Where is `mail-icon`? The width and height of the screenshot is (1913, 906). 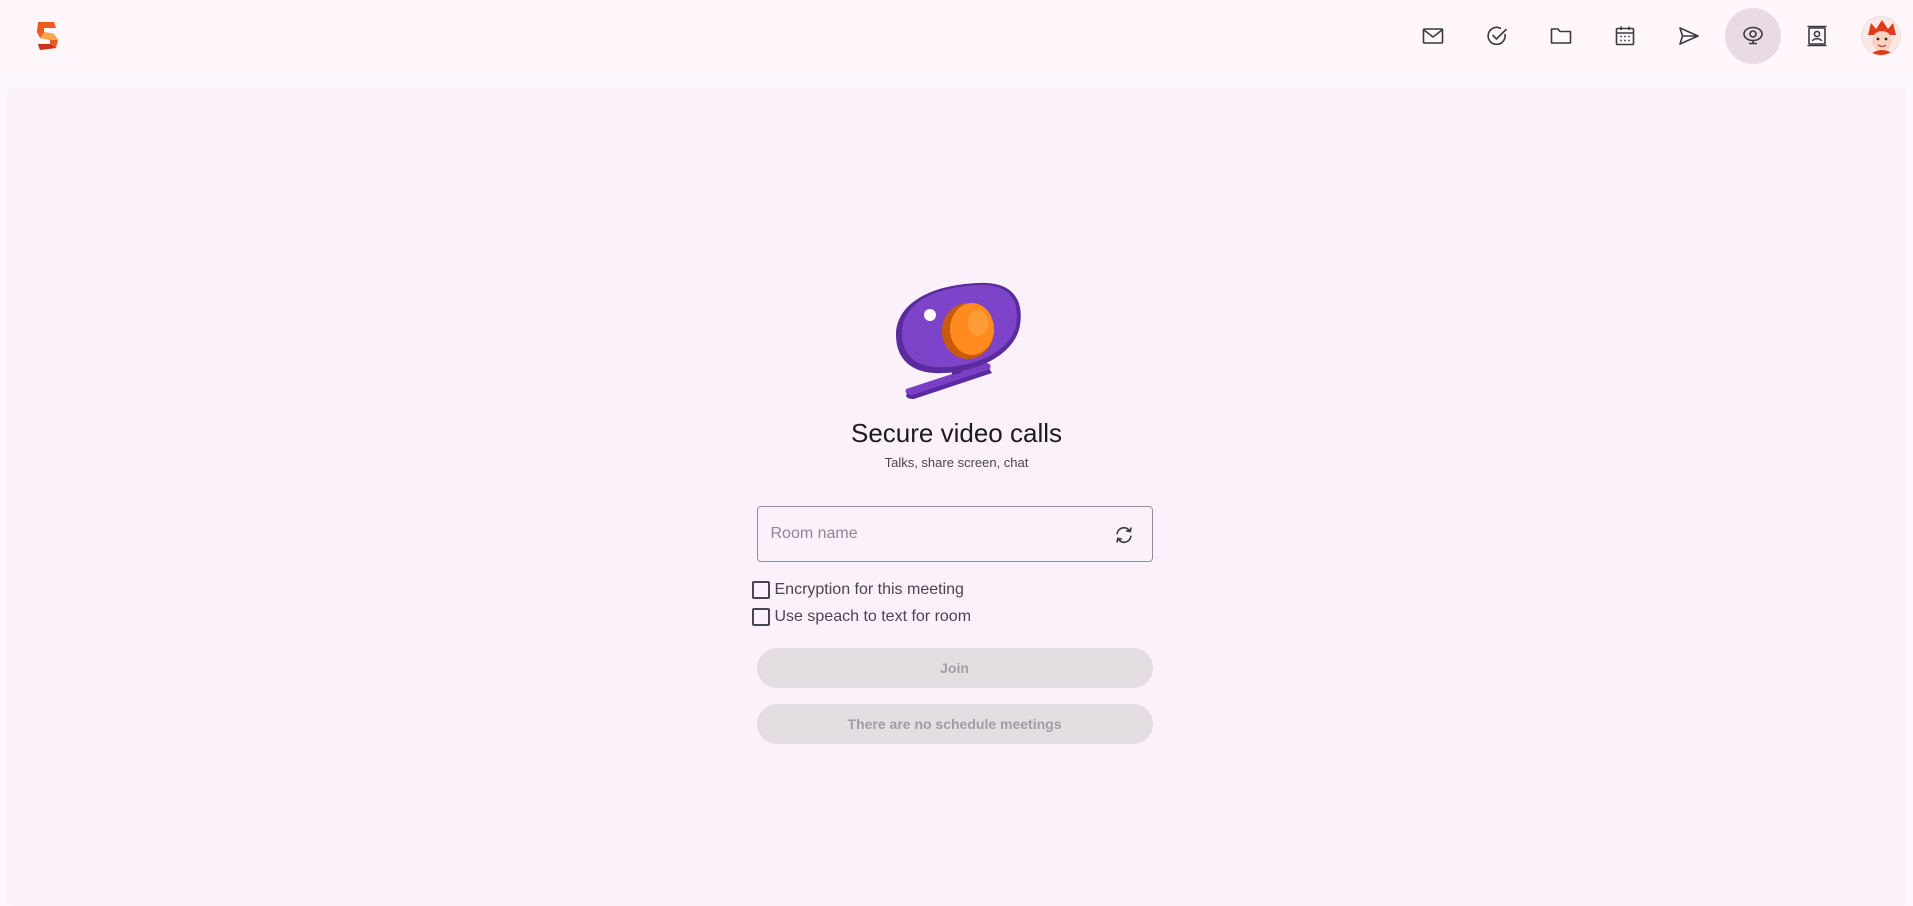
mail-icon is located at coordinates (1433, 36).